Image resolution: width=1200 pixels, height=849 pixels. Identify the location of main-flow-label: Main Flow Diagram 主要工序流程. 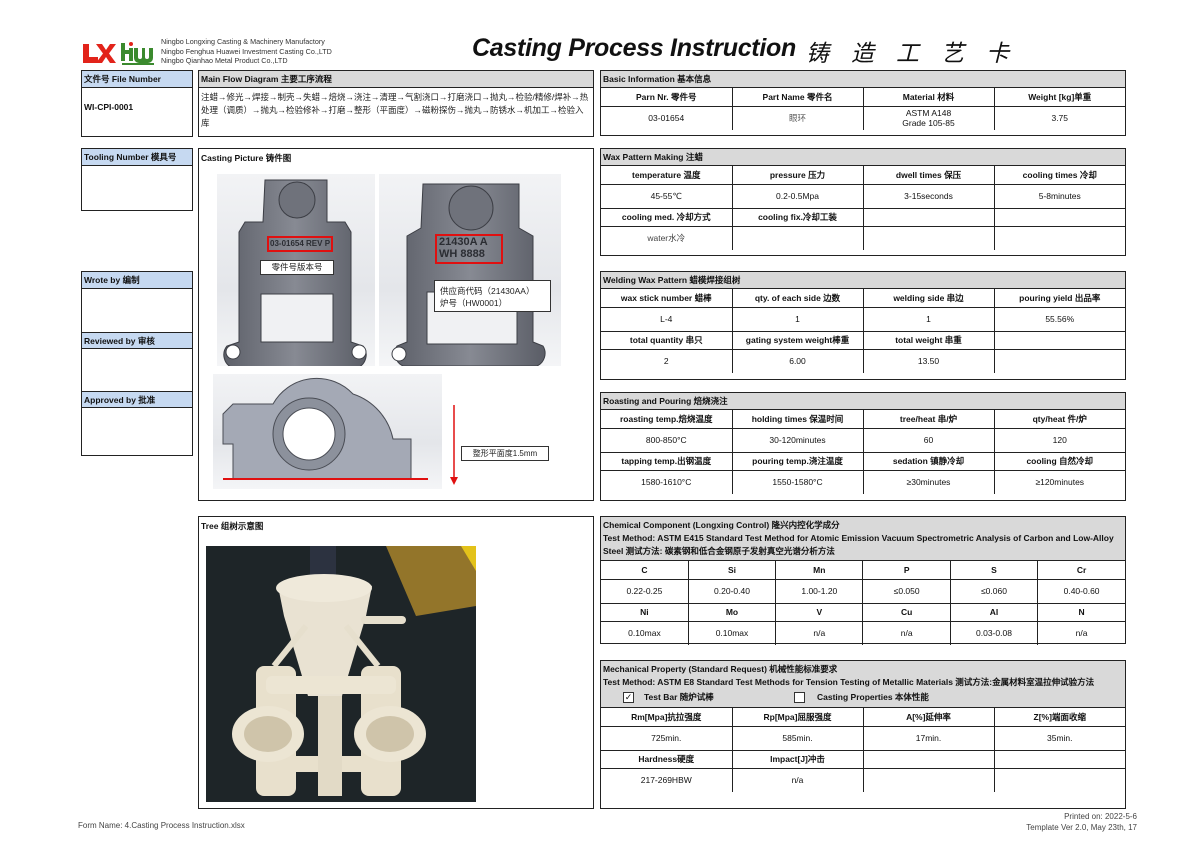
(396, 79).